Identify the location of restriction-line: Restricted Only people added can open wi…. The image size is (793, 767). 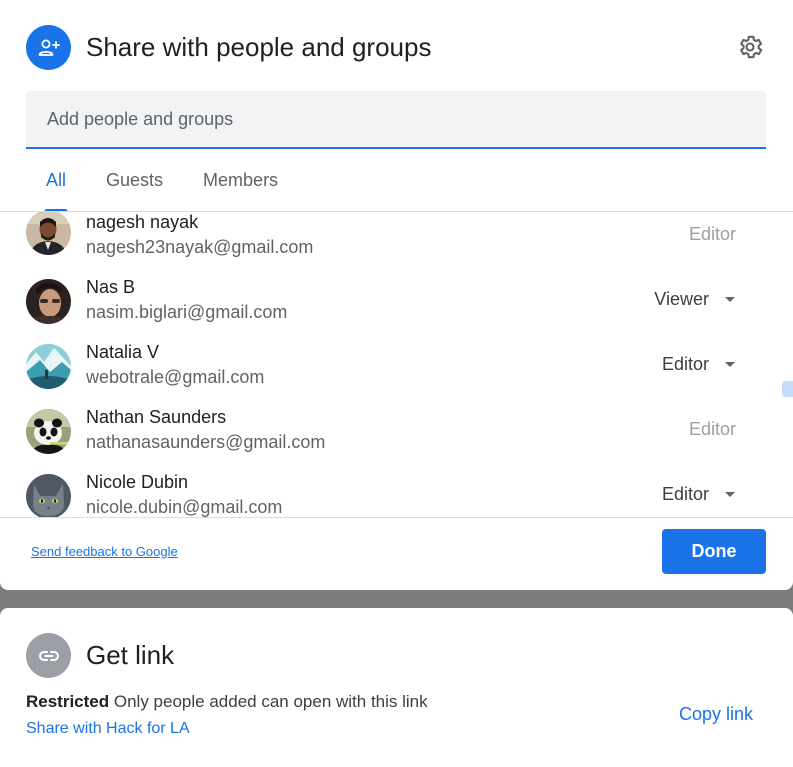
(227, 702).